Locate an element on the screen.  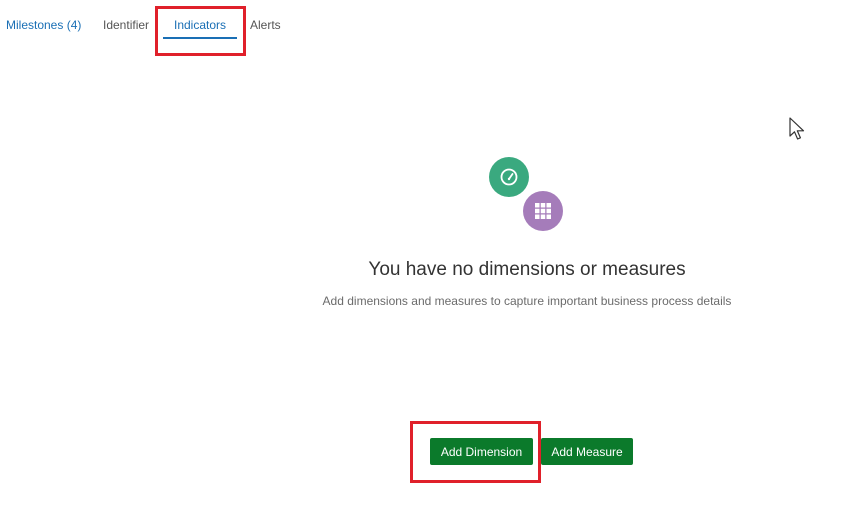
grid-icon is located at coordinates (543, 211).